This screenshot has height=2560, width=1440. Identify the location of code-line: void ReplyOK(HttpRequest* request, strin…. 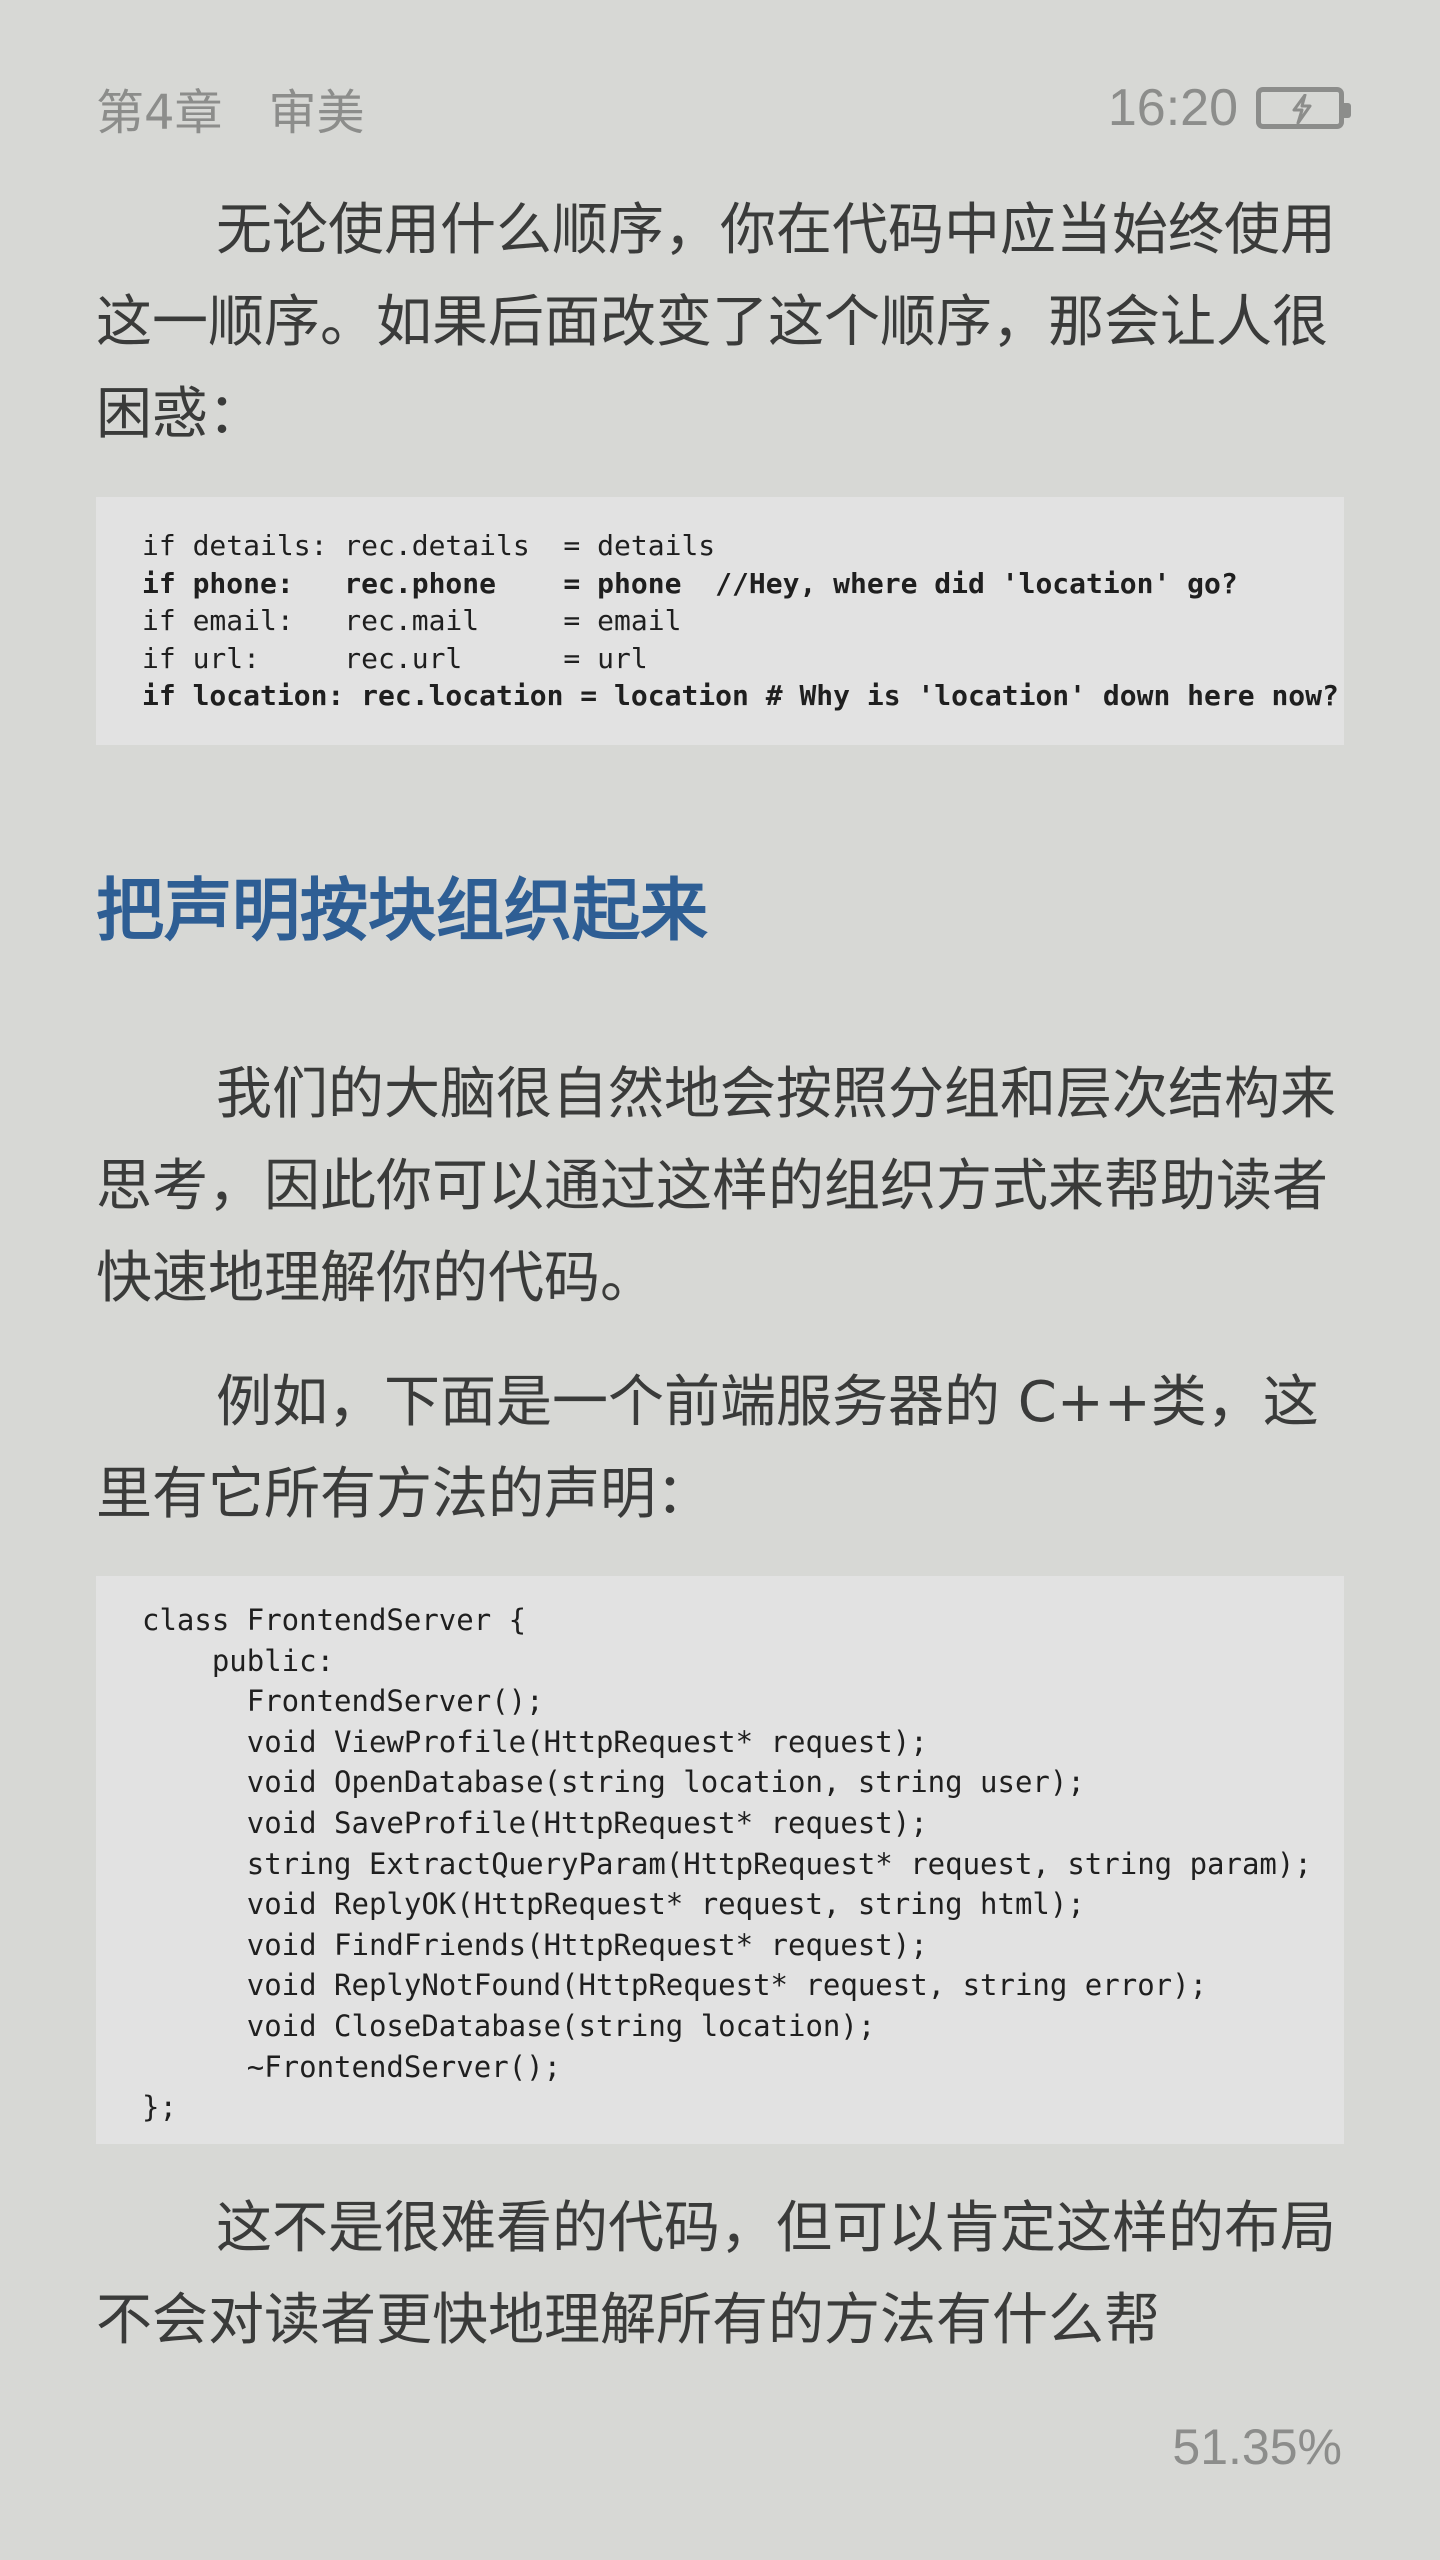
(613, 1904).